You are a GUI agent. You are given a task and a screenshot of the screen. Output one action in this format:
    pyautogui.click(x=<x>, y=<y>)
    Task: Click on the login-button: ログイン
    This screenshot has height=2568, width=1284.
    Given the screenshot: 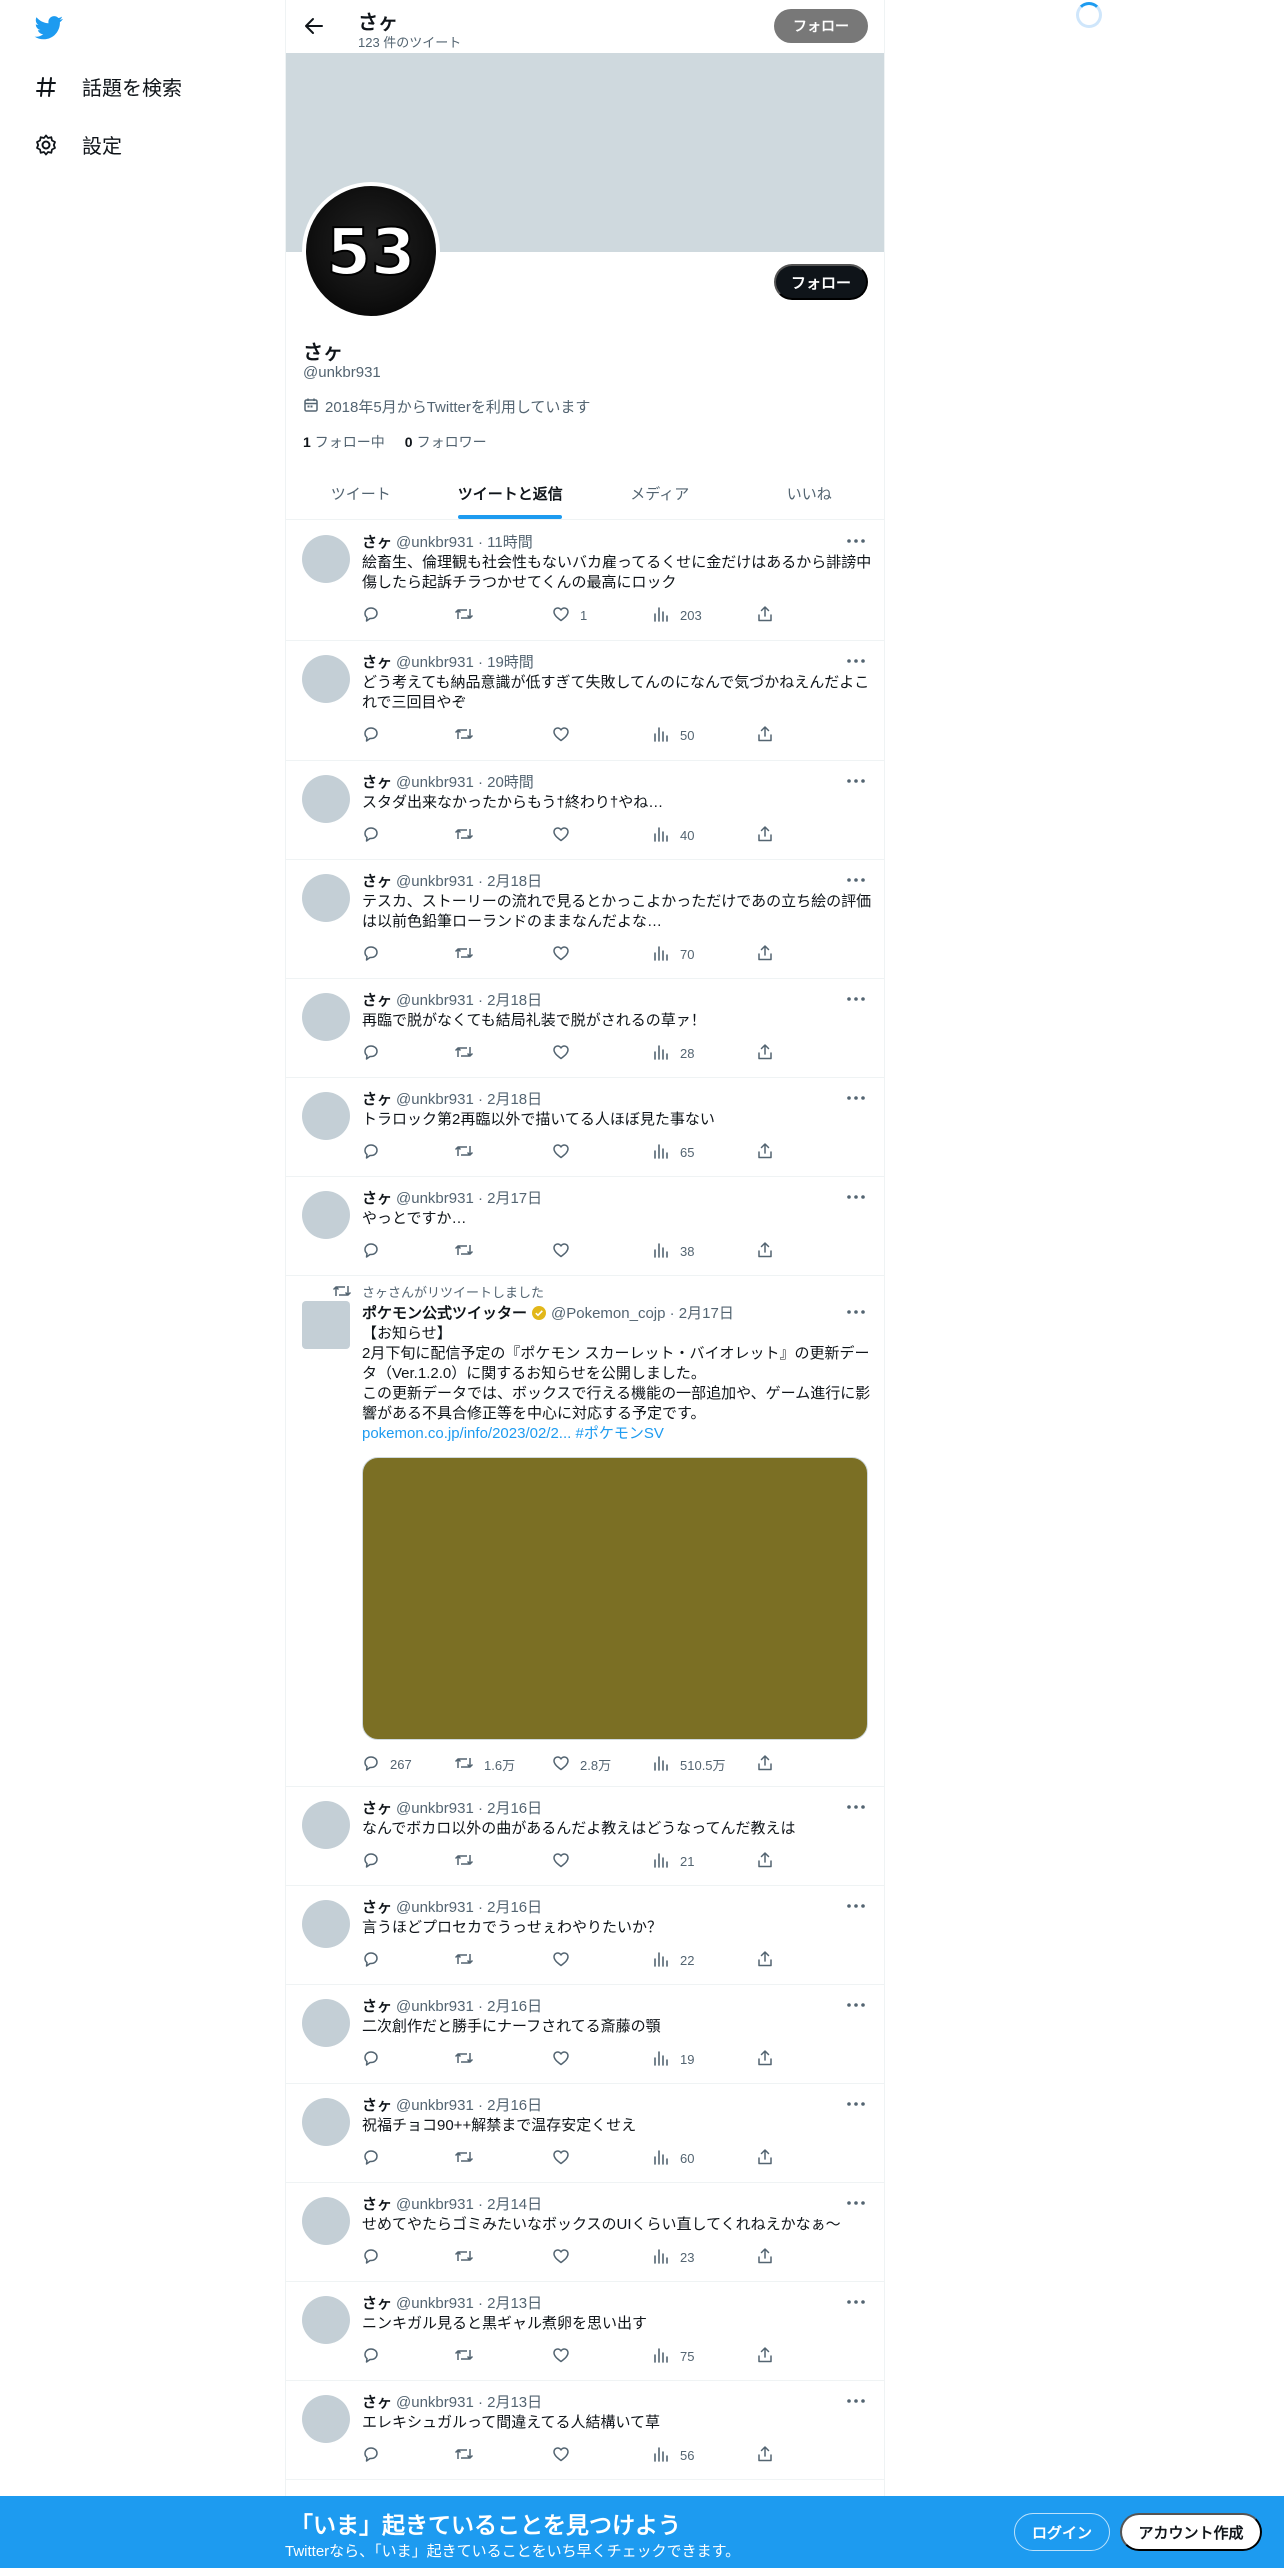 What is the action you would take?
    pyautogui.click(x=1062, y=2532)
    